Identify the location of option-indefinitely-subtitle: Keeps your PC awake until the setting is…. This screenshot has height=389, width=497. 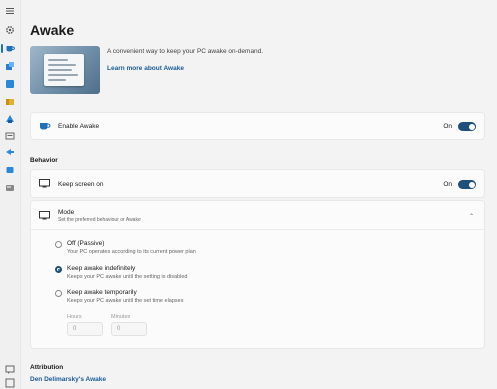
(127, 277).